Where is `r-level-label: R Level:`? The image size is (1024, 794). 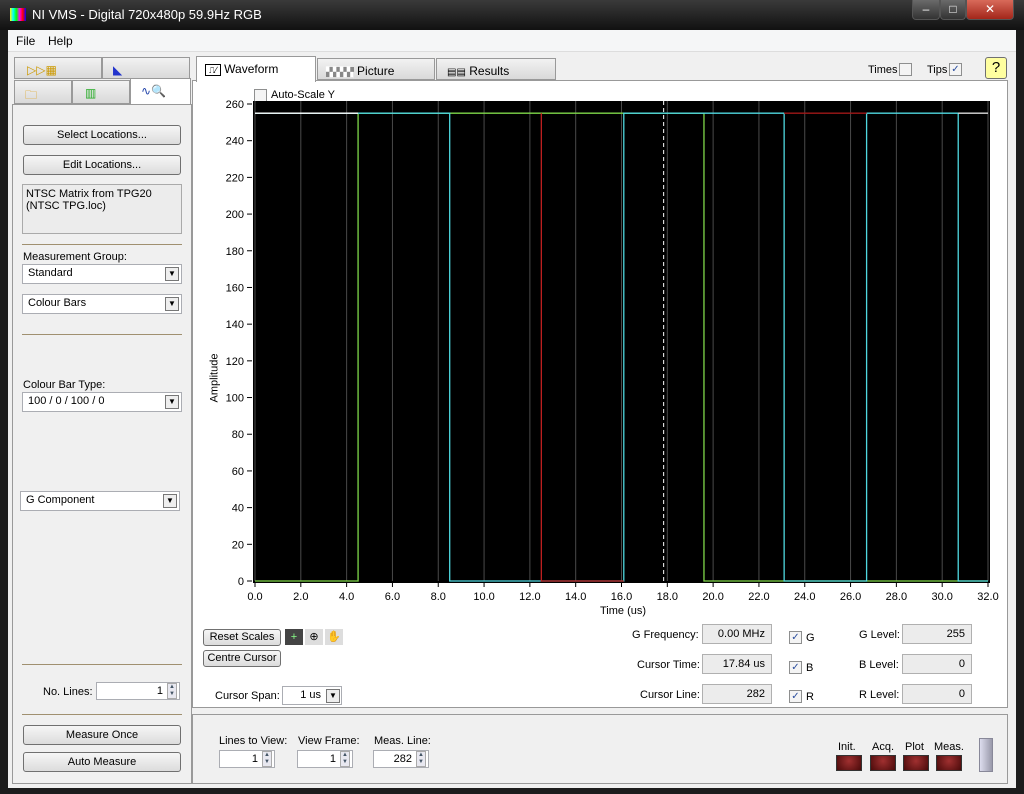 r-level-label: R Level: is located at coordinates (879, 695).